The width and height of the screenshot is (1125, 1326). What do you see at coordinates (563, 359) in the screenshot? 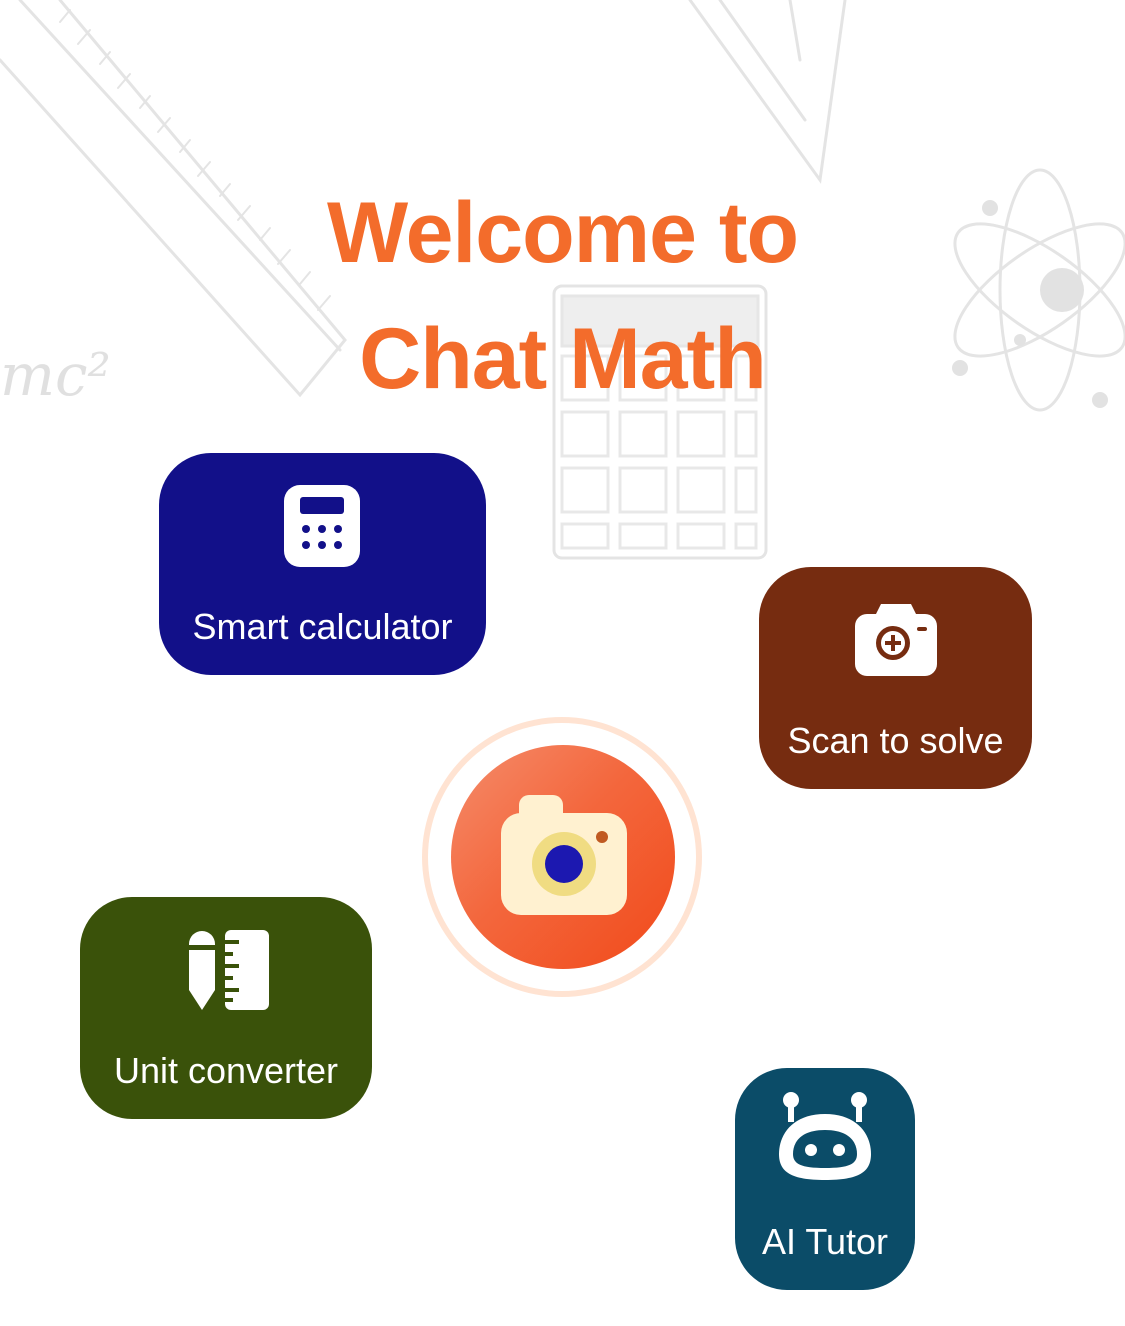
I see `title-line-2: Chat Math` at bounding box center [563, 359].